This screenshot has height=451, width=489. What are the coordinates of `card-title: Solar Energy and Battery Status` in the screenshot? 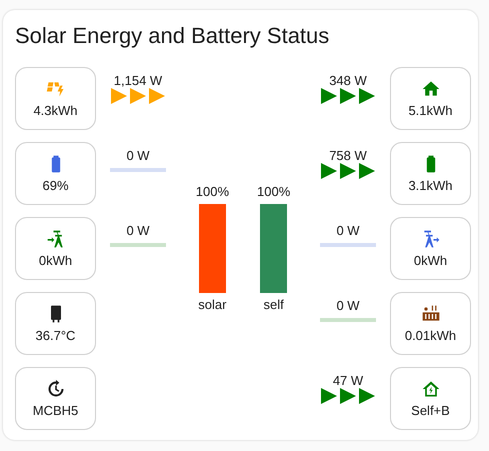 It's located at (172, 36).